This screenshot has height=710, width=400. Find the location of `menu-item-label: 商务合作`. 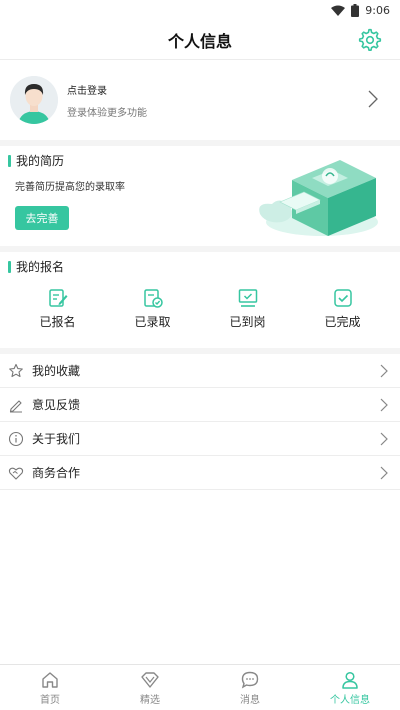

menu-item-label: 商务合作 is located at coordinates (56, 473).